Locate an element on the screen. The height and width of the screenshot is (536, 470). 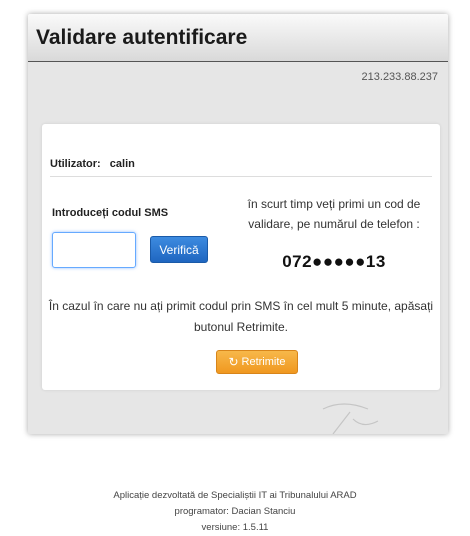
resend-label: Retrimite is located at coordinates (263, 362).